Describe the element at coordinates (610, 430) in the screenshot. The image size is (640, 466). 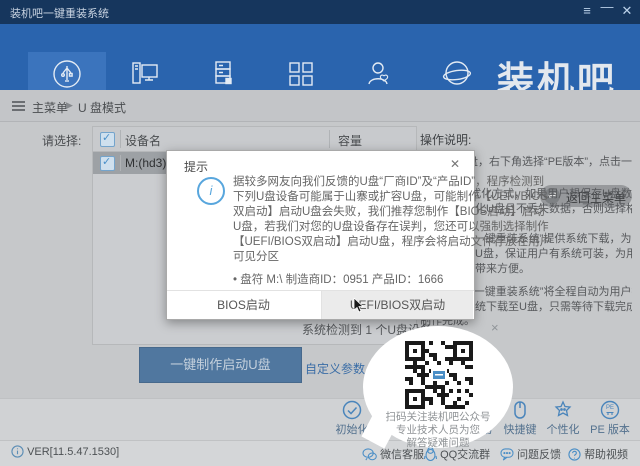
I see `toolbar-item-label: PE 版本` at that location.